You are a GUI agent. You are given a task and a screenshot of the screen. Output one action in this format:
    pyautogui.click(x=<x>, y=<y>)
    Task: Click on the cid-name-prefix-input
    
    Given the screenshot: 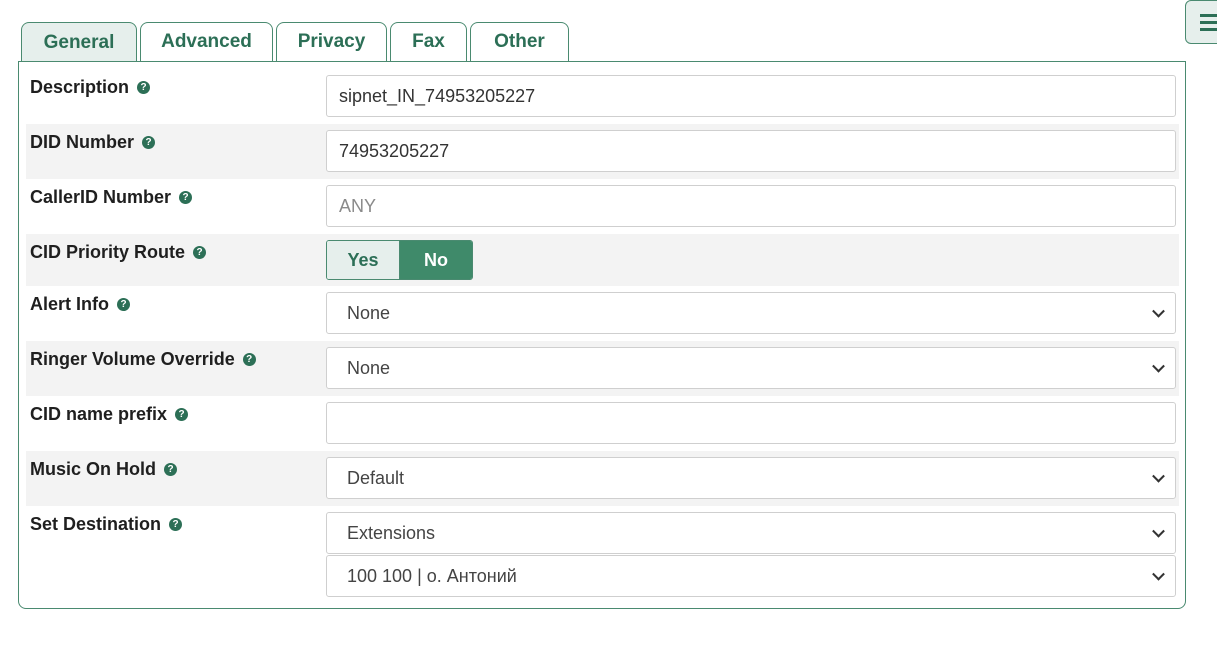 What is the action you would take?
    pyautogui.click(x=751, y=423)
    